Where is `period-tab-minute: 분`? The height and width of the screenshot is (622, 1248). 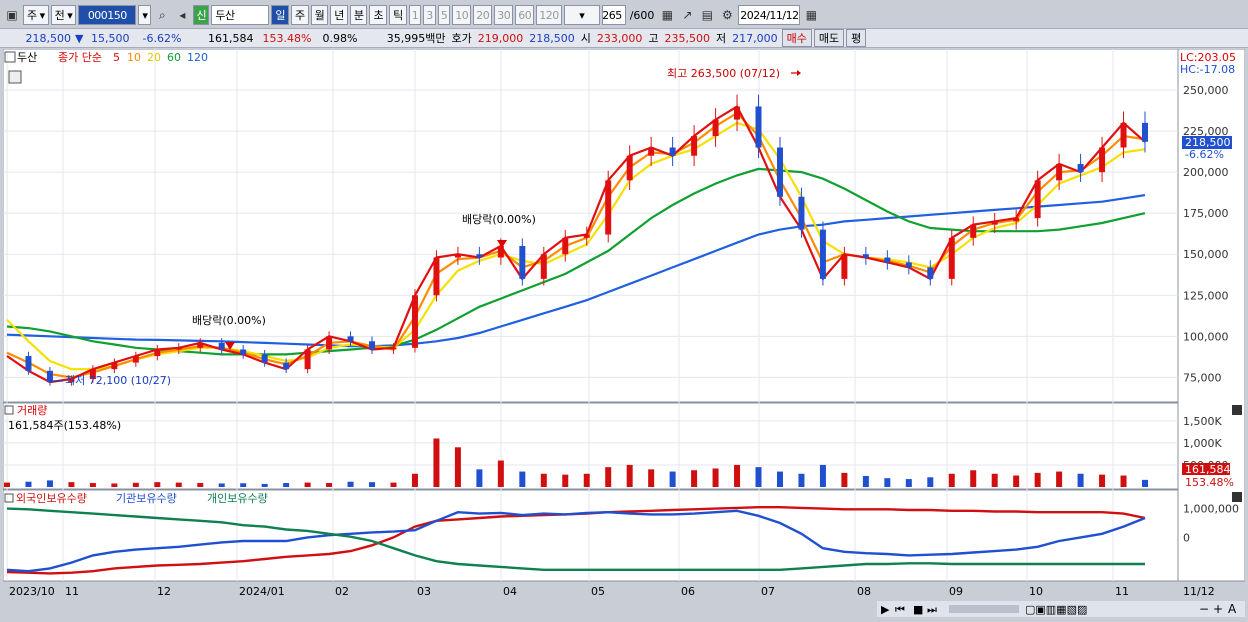 period-tab-minute: 분 is located at coordinates (358, 15).